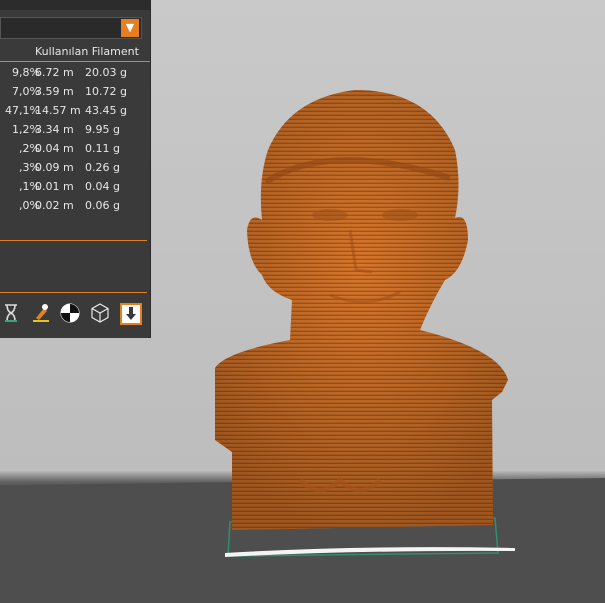 The height and width of the screenshot is (603, 605). I want to click on table-row: ,2% 0.04 m 0.11 g, so click(75, 151).